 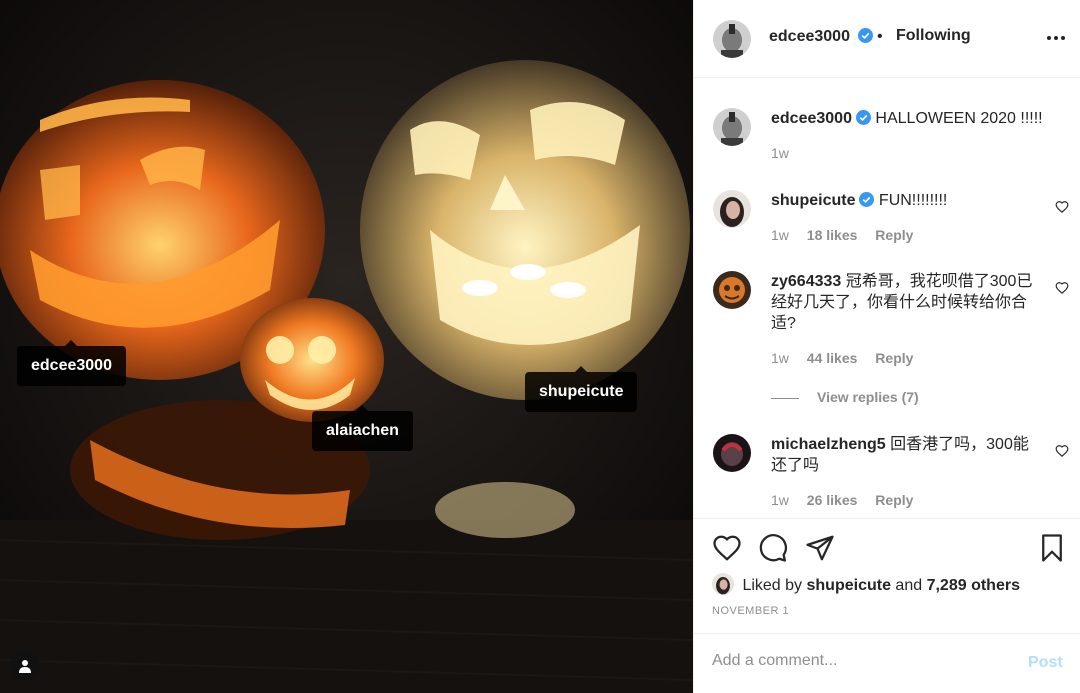 What do you see at coordinates (1052, 548) in the screenshot?
I see `bookmark-icon` at bounding box center [1052, 548].